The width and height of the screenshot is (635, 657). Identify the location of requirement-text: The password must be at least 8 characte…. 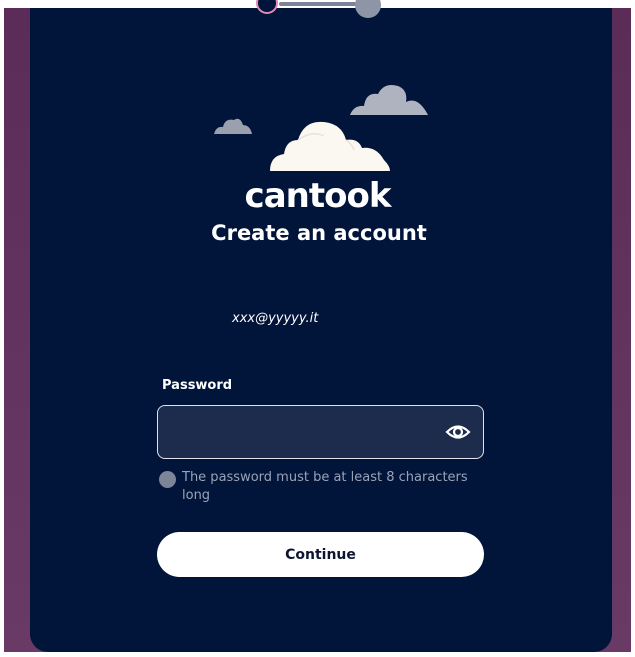
(325, 486).